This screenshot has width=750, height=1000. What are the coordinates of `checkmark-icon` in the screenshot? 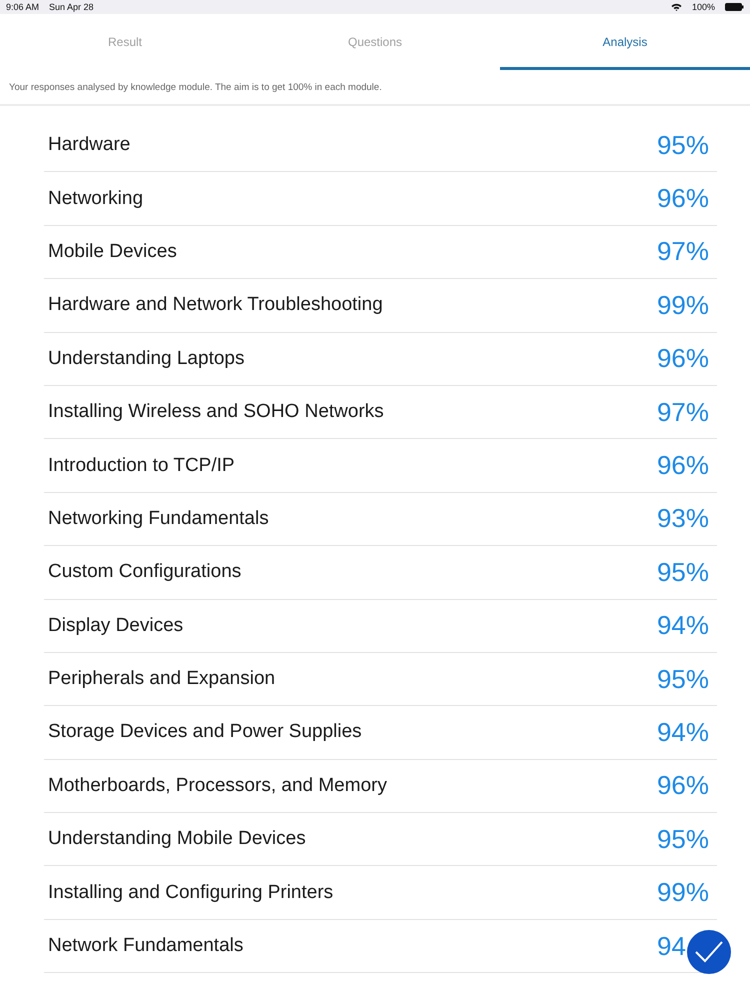 It's located at (709, 952).